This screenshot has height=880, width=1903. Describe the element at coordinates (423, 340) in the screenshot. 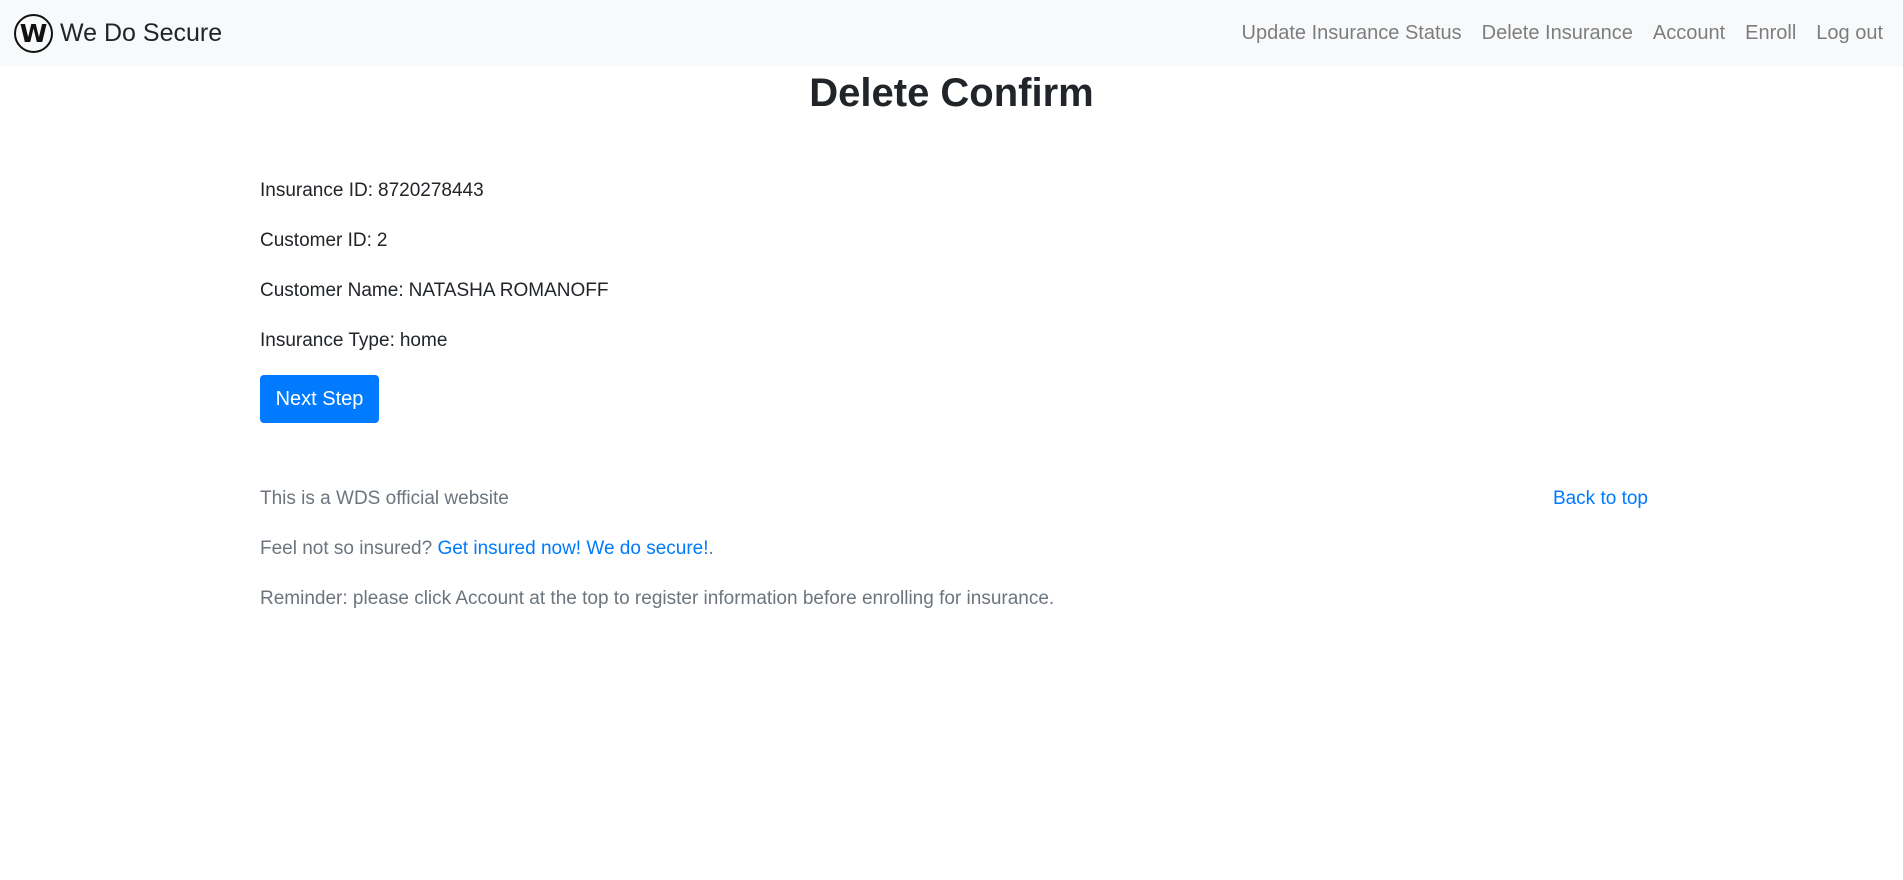

I see `insurance-type-value: home` at that location.